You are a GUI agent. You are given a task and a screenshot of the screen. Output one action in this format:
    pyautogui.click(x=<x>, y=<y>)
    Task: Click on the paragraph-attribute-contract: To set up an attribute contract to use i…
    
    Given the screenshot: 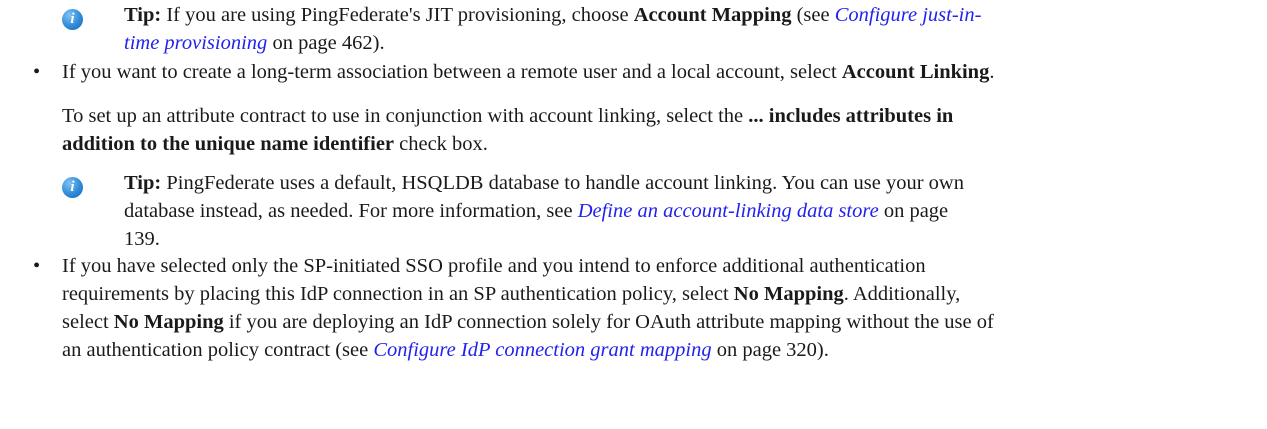 What is the action you would take?
    pyautogui.click(x=508, y=130)
    